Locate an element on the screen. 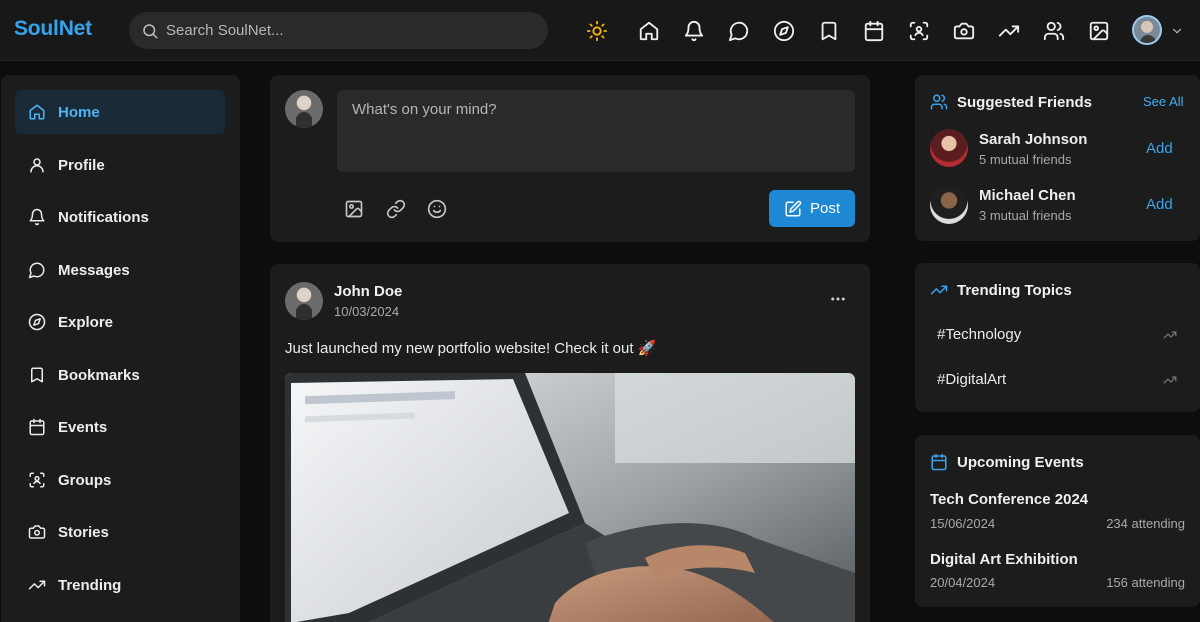 The height and width of the screenshot is (622, 1200). event-date: 15/06/2024 is located at coordinates (963, 523).